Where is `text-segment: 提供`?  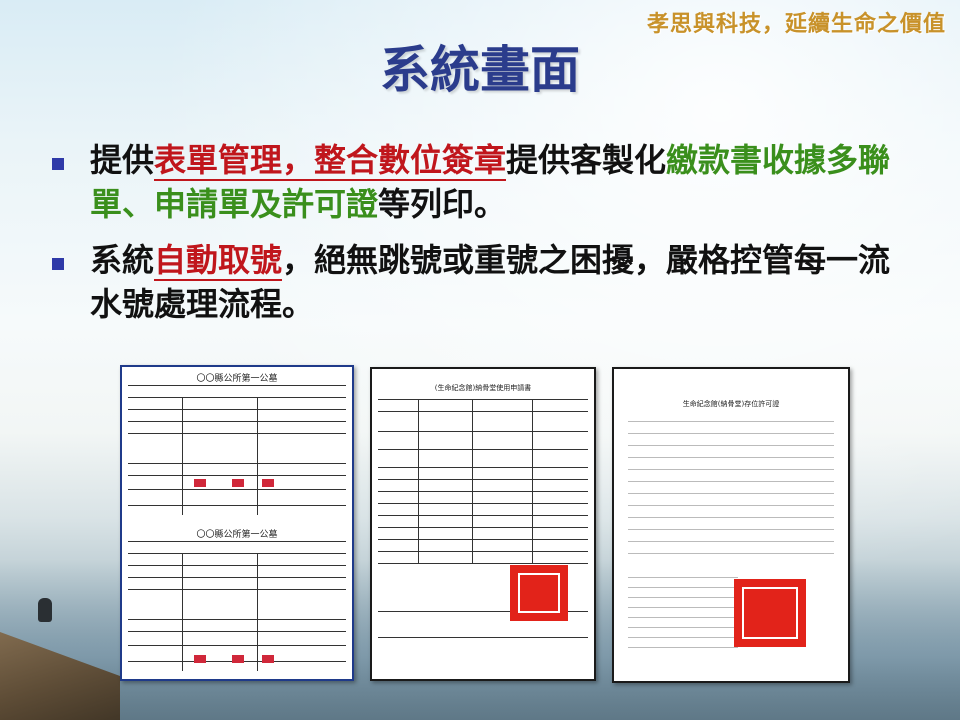 text-segment: 提供 is located at coordinates (122, 160).